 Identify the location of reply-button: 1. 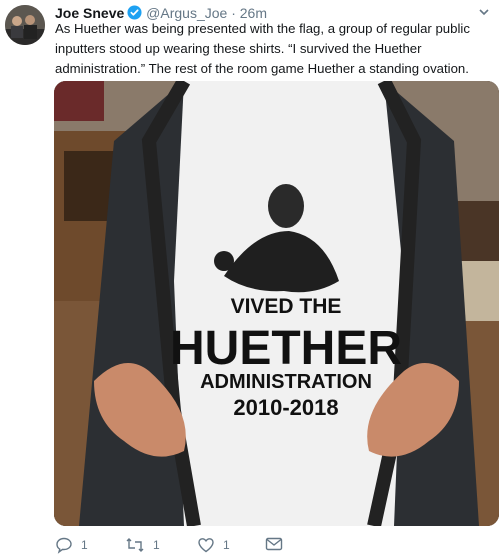
(71, 545).